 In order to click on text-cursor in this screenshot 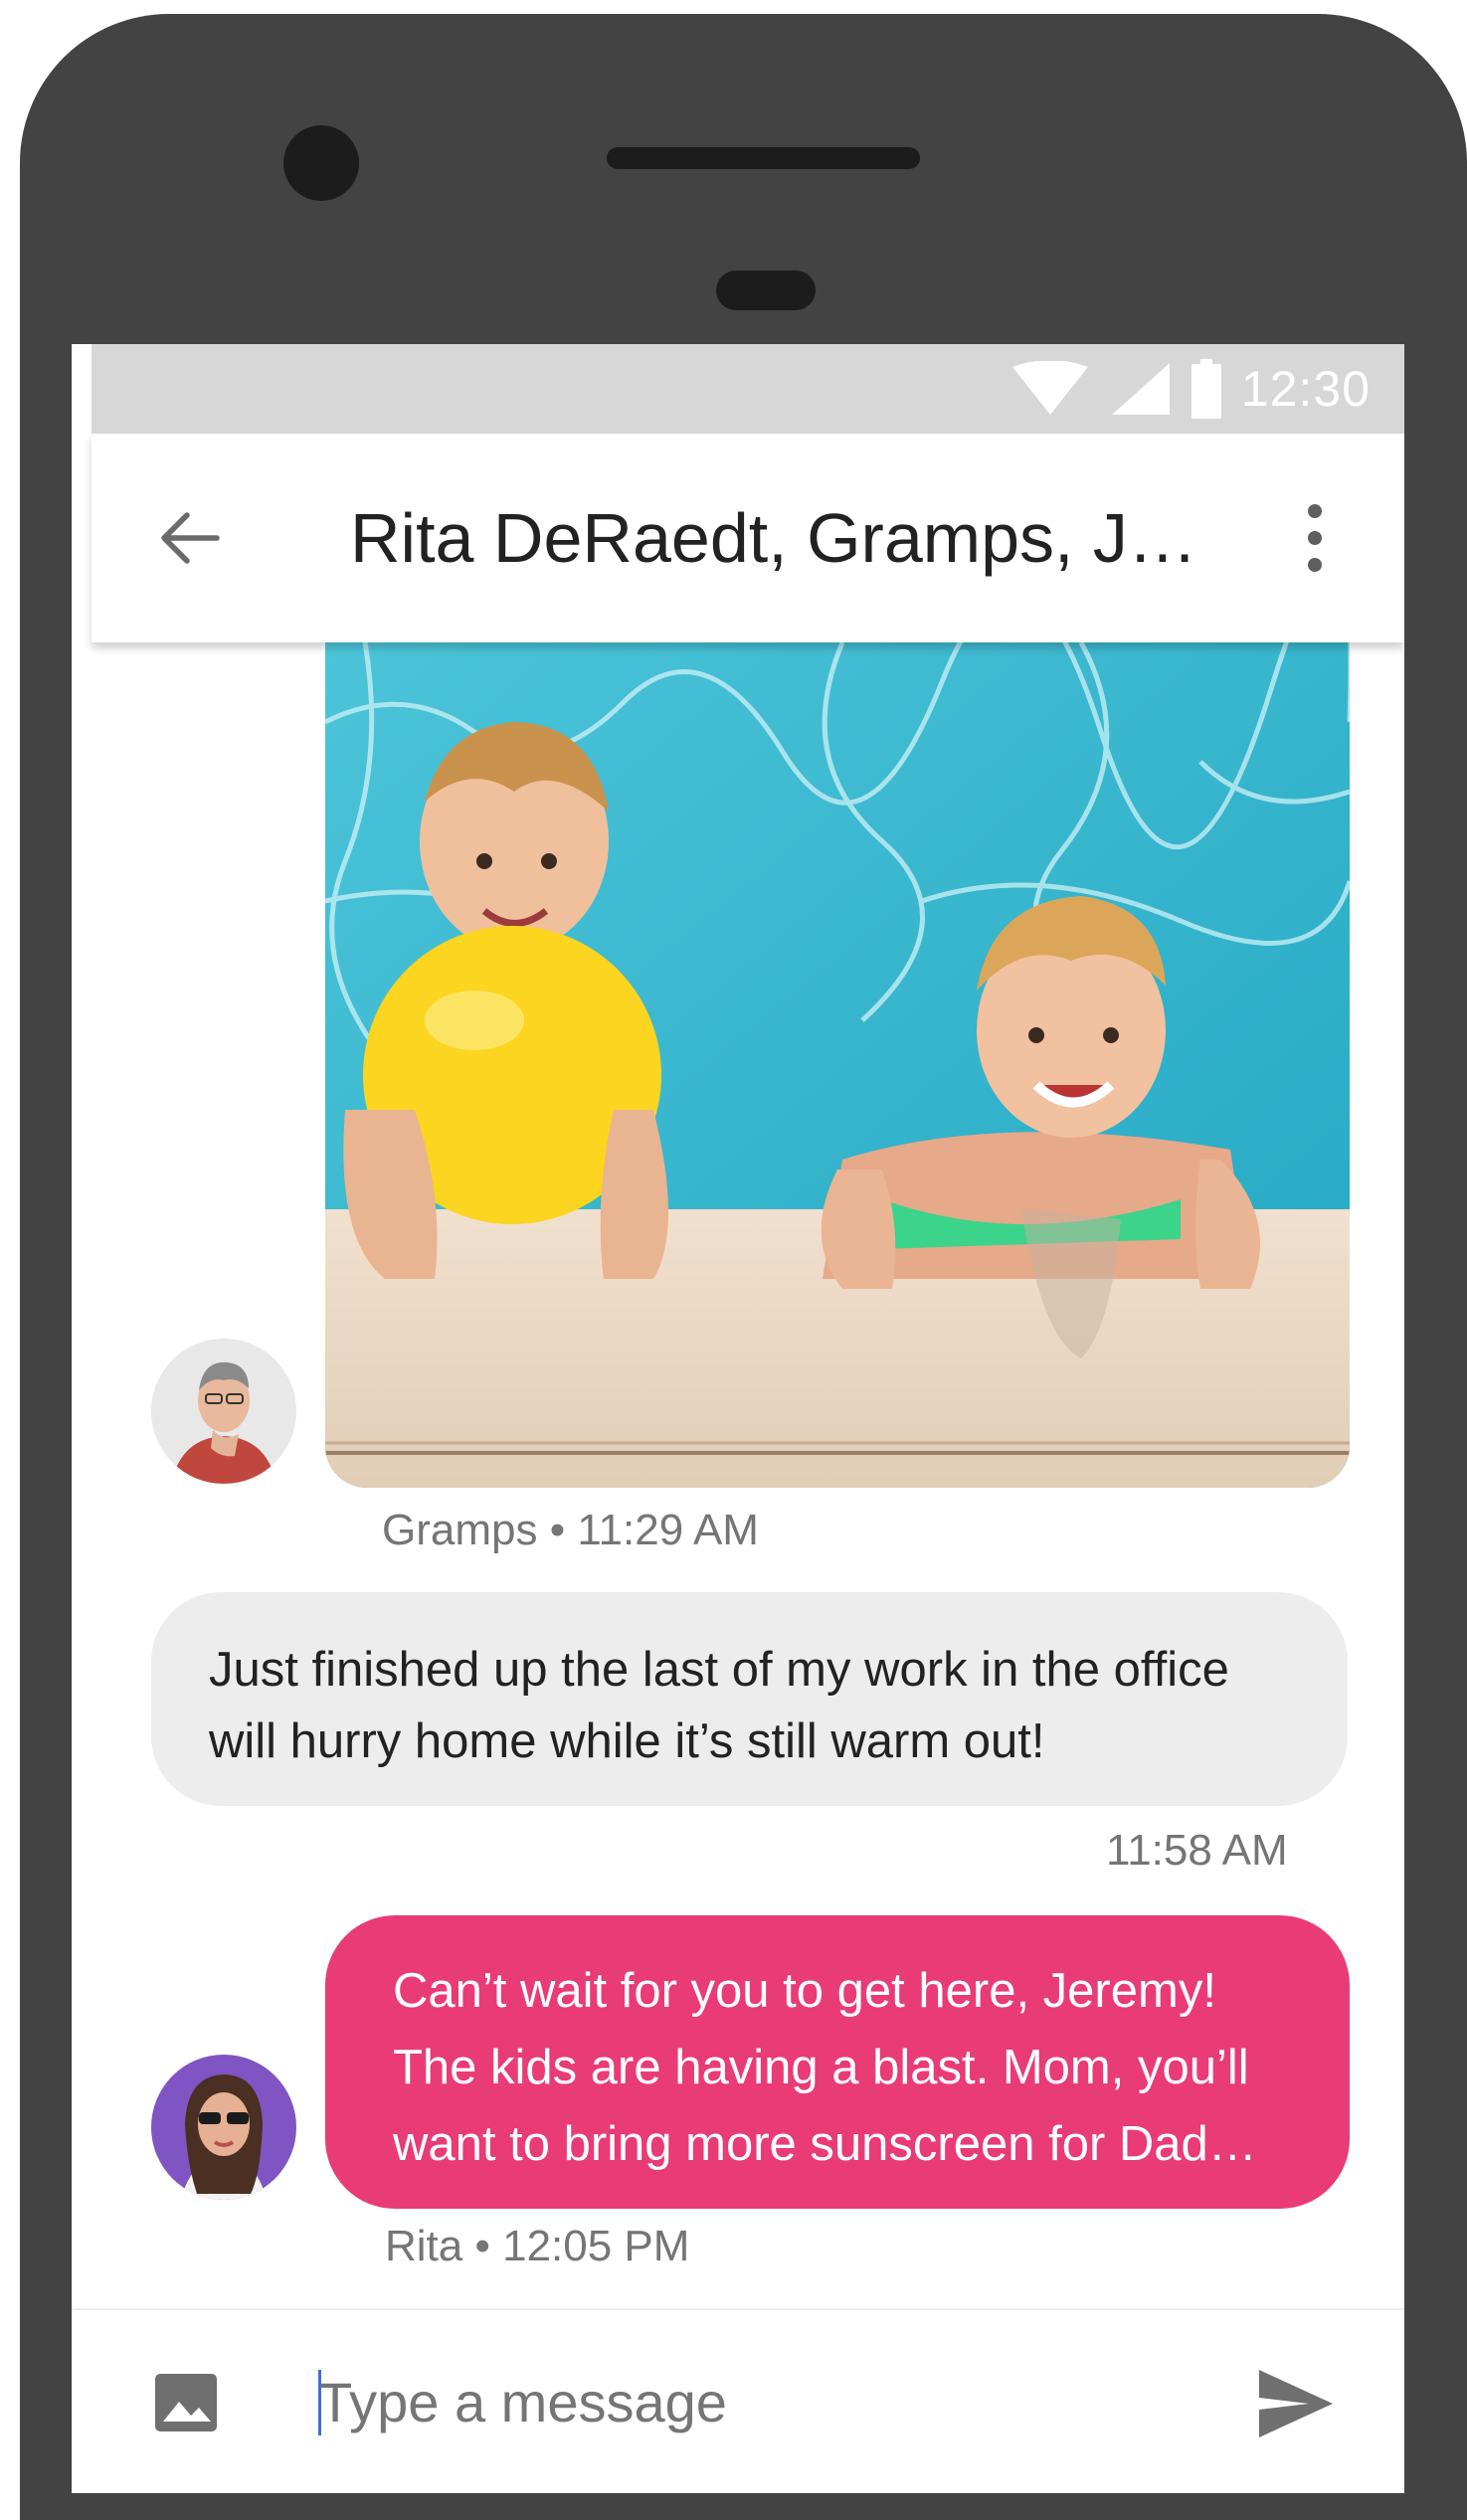, I will do `click(319, 2402)`.